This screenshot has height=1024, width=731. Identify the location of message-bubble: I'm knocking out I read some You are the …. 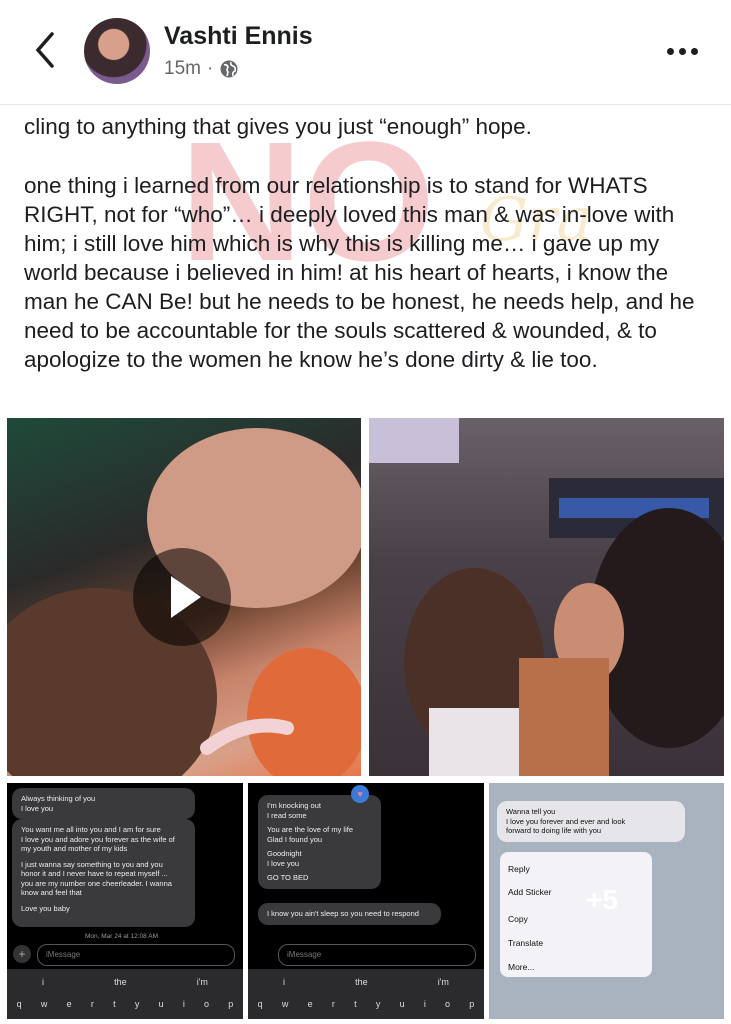
(319, 842).